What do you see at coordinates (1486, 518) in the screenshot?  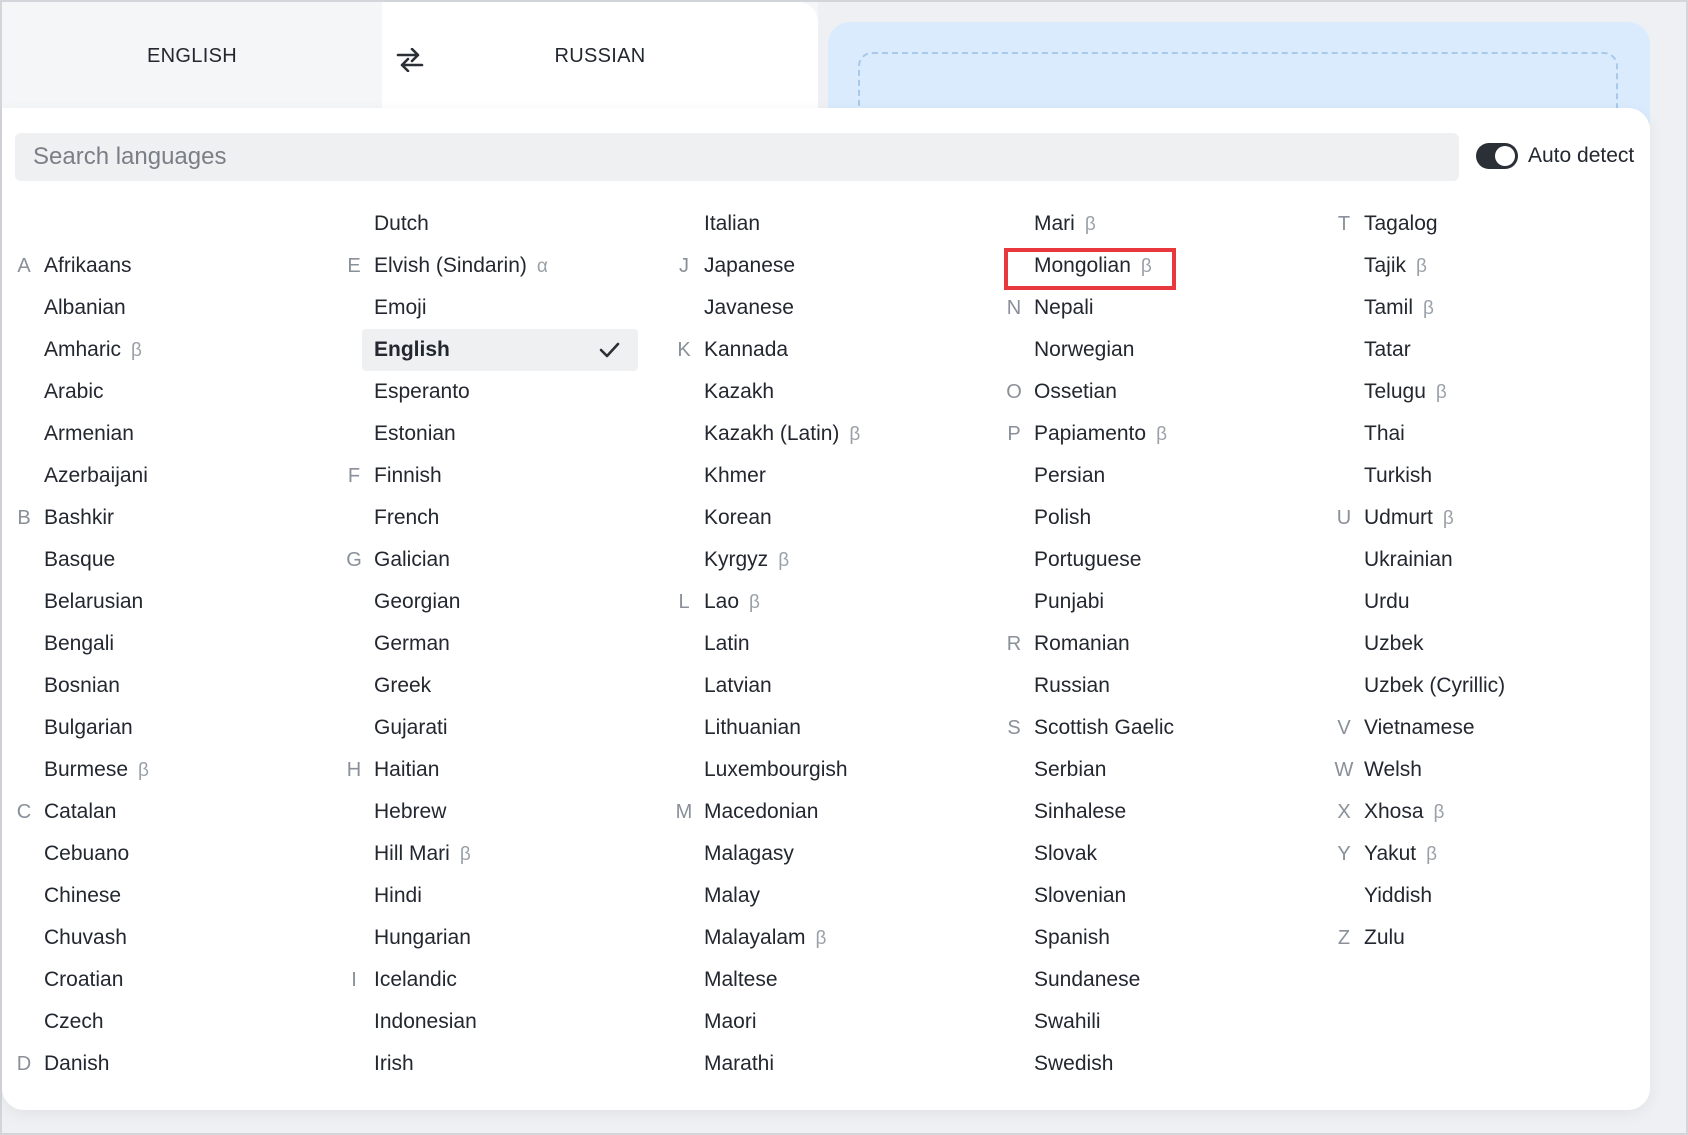 I see `language-item: U Udmurt β` at bounding box center [1486, 518].